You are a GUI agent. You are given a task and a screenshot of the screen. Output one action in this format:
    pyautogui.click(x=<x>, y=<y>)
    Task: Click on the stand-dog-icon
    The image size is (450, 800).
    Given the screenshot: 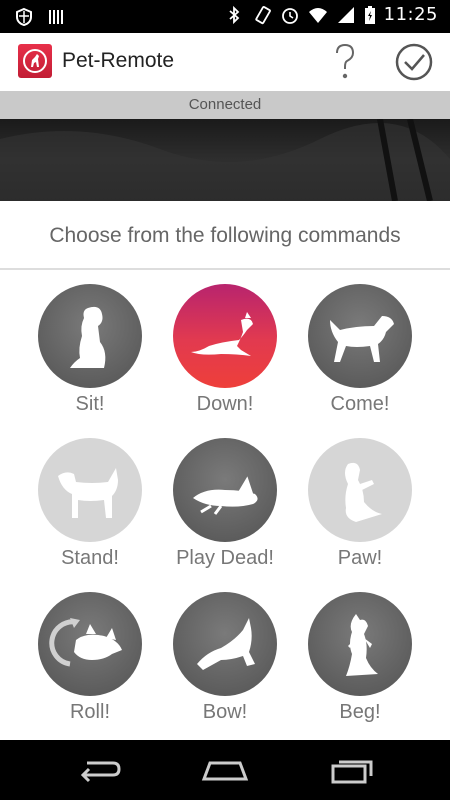 What is the action you would take?
    pyautogui.click(x=90, y=490)
    